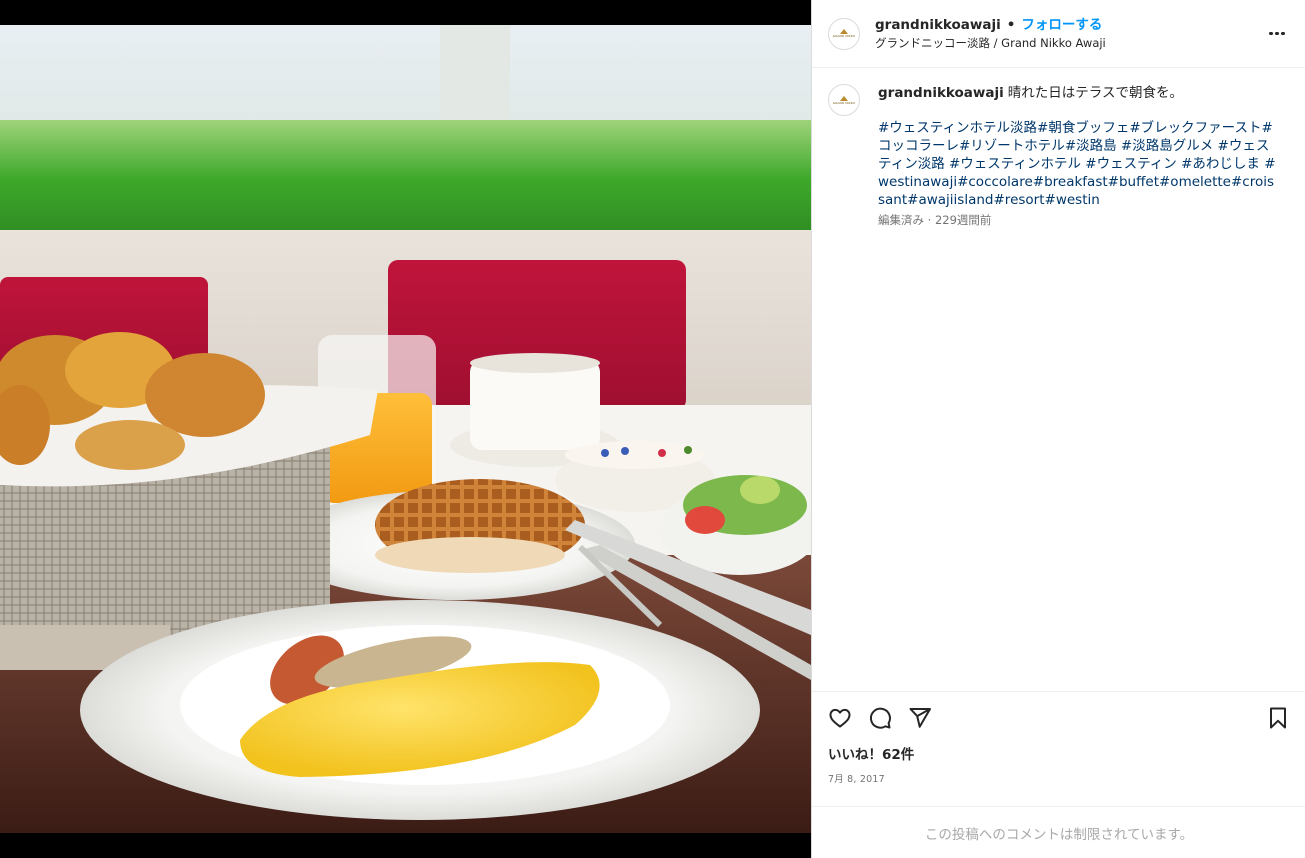 This screenshot has height=858, width=1305. Describe the element at coordinates (1133, 164) in the screenshot. I see `hashtag-link: #ウェスティン` at that location.